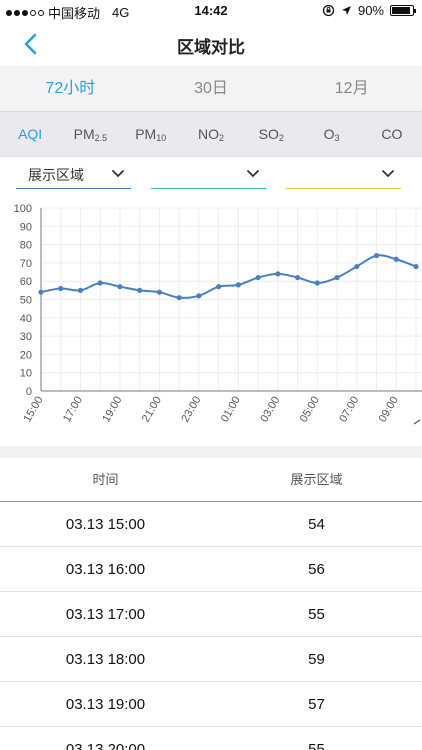 The image size is (422, 750). Describe the element at coordinates (211, 452) in the screenshot. I see `section-divider` at that location.